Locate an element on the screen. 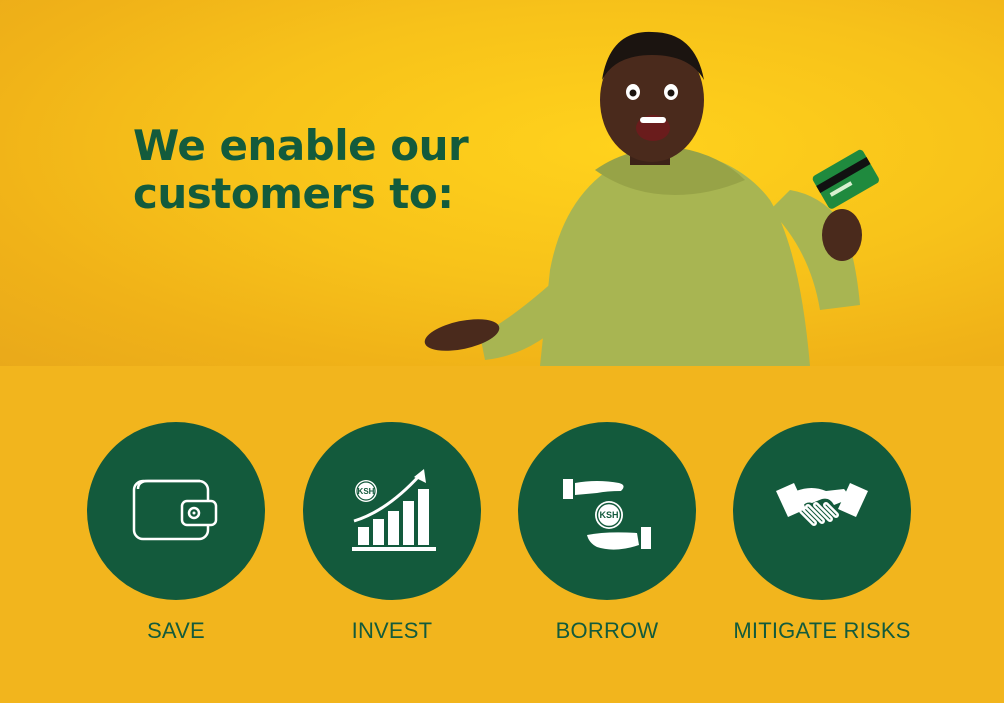 This screenshot has width=1004, height=703. feature-borrow-circle: KSH is located at coordinates (607, 511).